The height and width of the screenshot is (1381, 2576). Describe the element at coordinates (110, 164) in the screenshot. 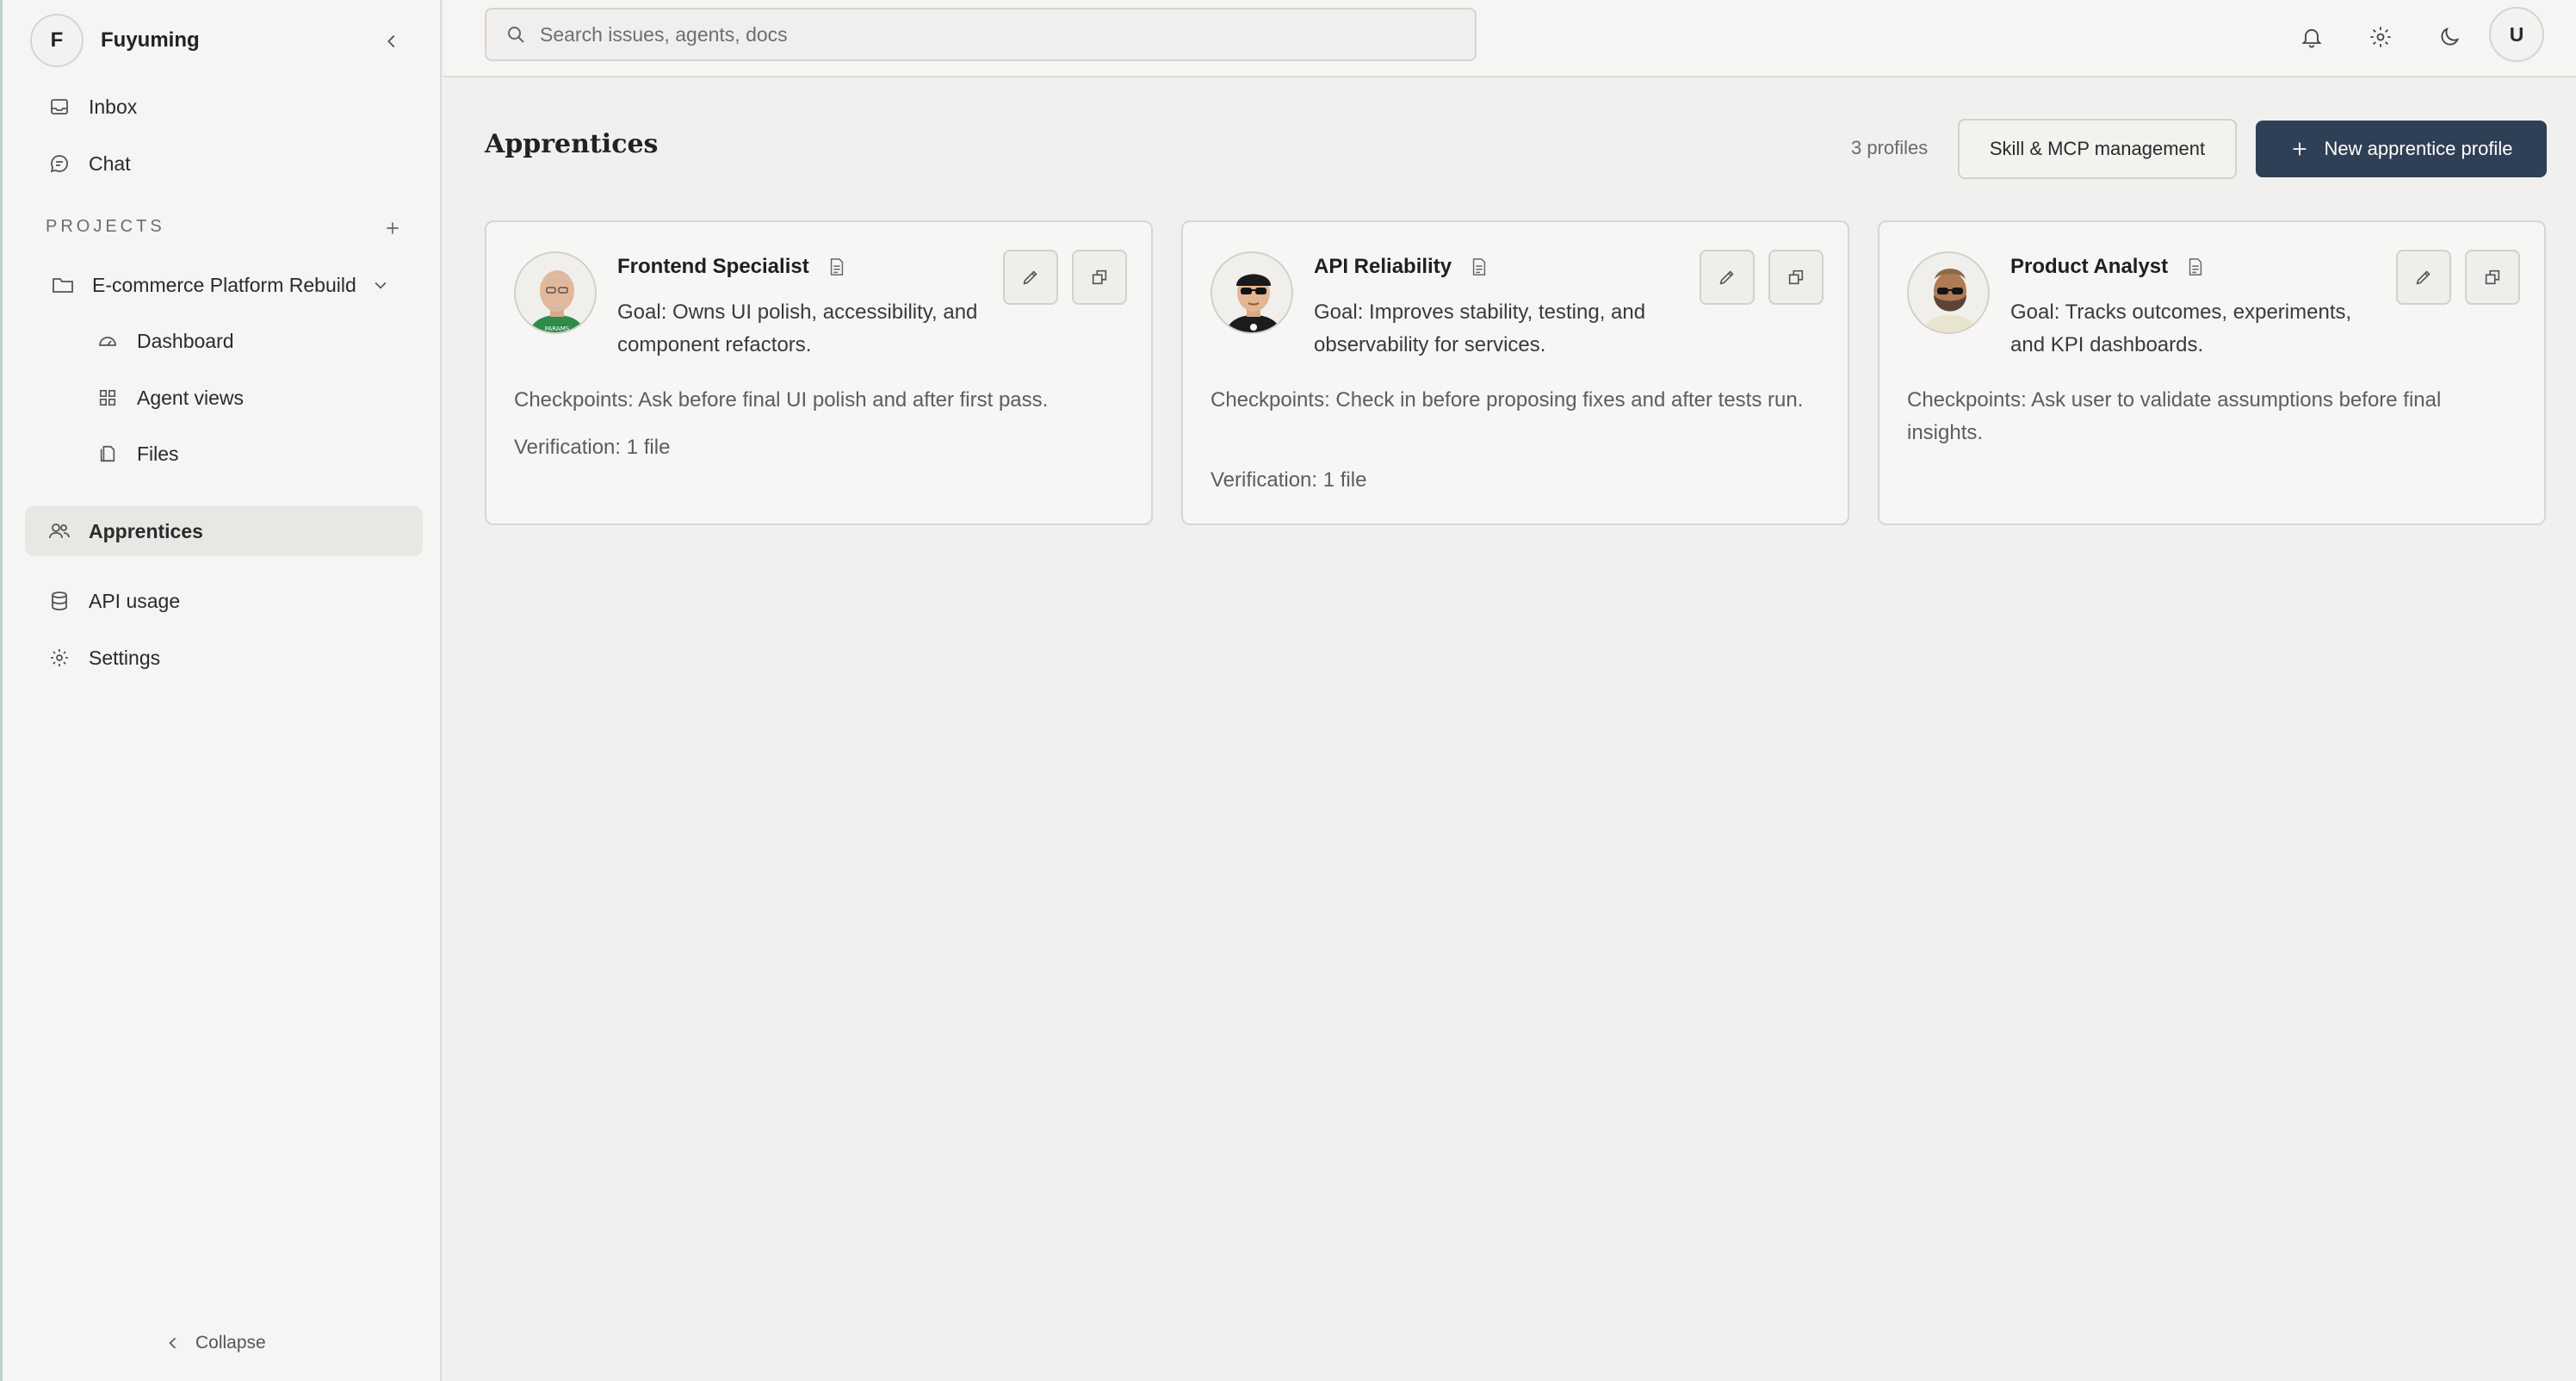

I see `sidebar-item-label: Chat` at that location.